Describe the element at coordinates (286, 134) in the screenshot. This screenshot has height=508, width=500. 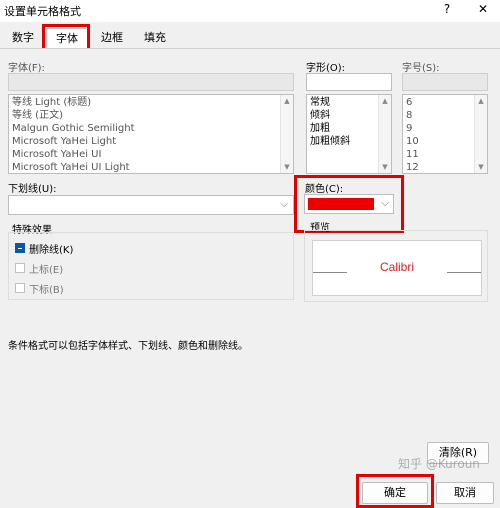
I see `font-list-scrollbar: ▲ ▼` at that location.